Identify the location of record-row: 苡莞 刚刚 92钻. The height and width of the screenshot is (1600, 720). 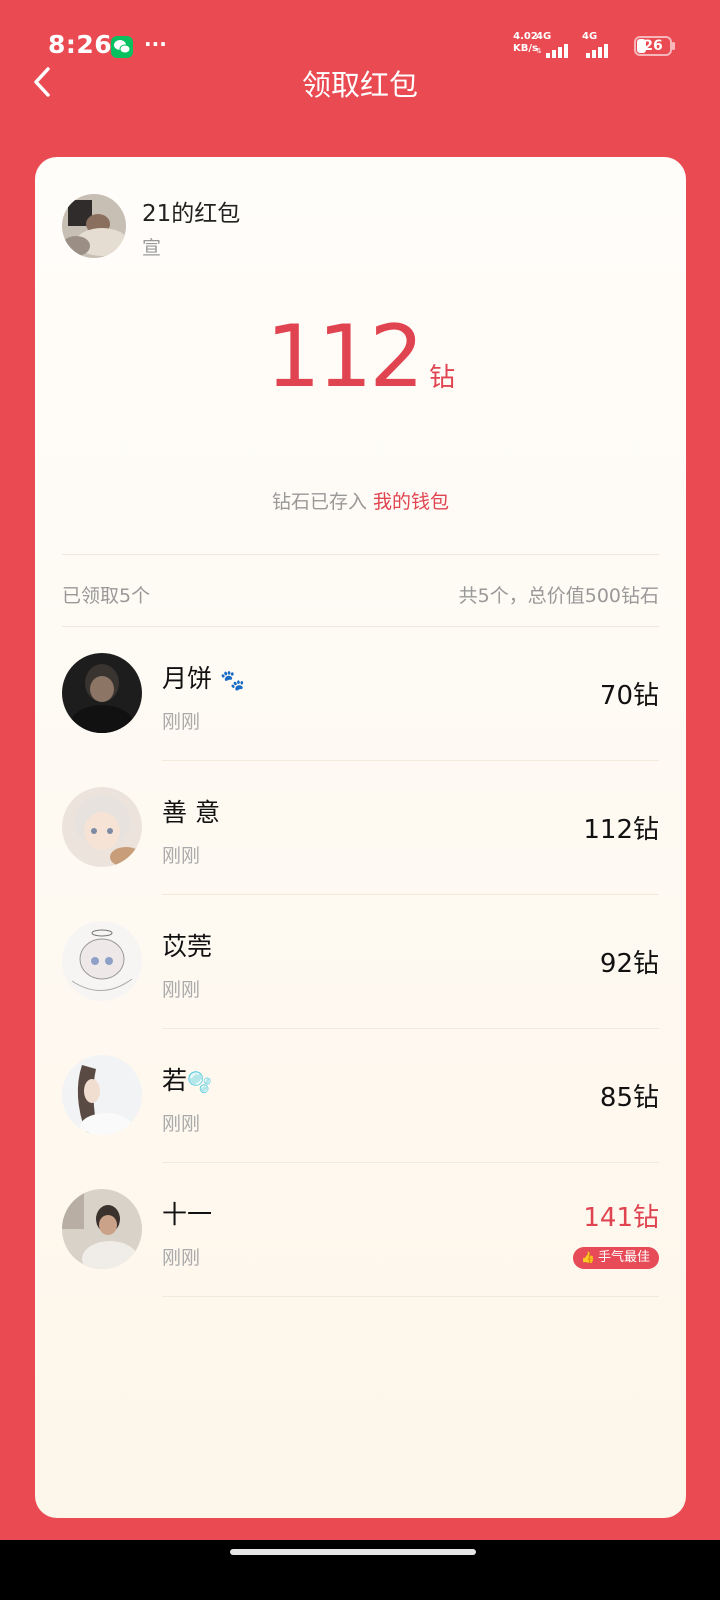
(360, 962).